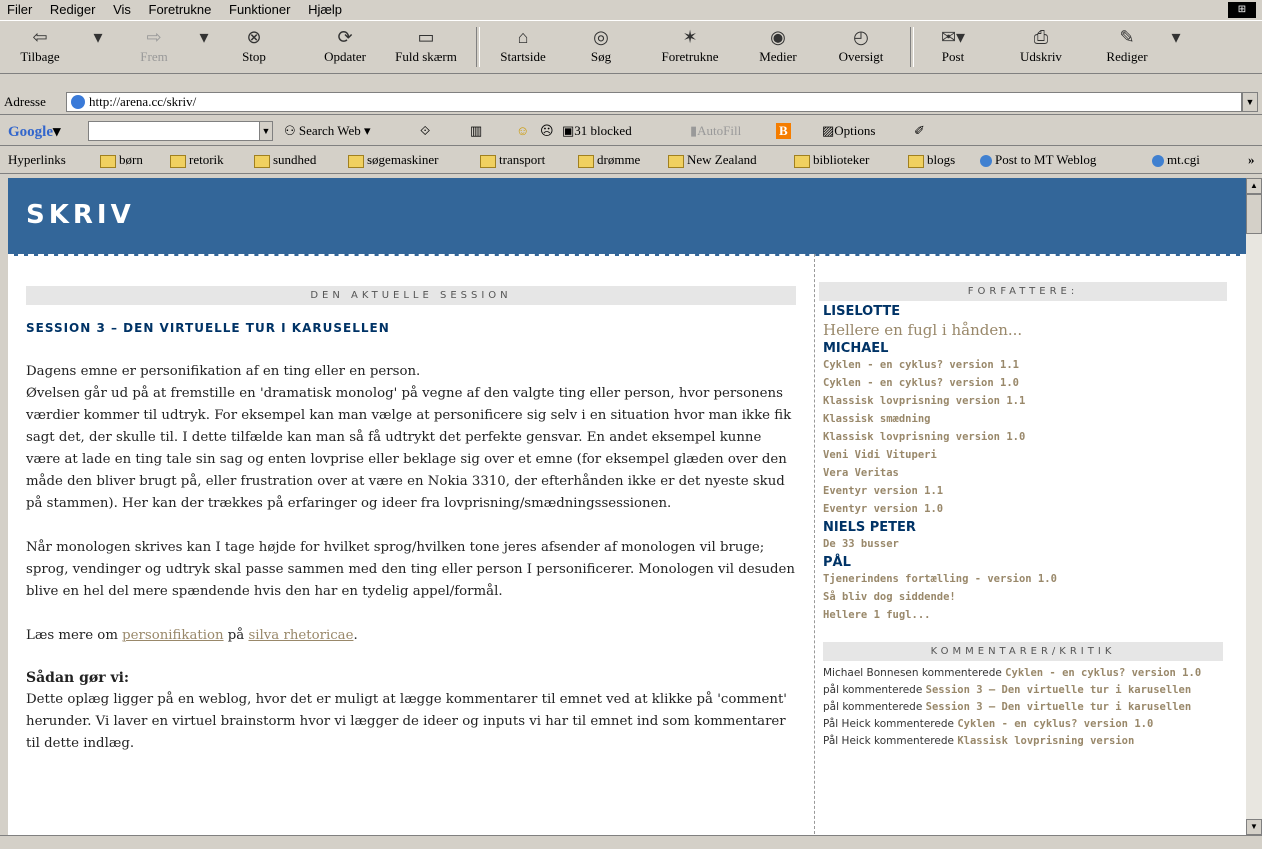  Describe the element at coordinates (98, 47) in the screenshot. I see `back-dropdown: ▾` at that location.